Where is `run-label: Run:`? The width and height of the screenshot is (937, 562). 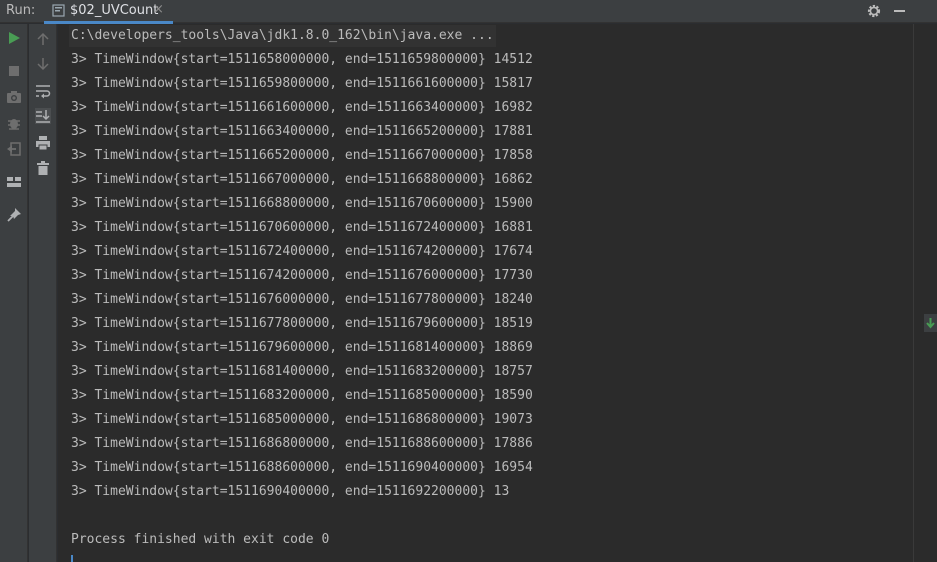
run-label: Run: is located at coordinates (21, 10).